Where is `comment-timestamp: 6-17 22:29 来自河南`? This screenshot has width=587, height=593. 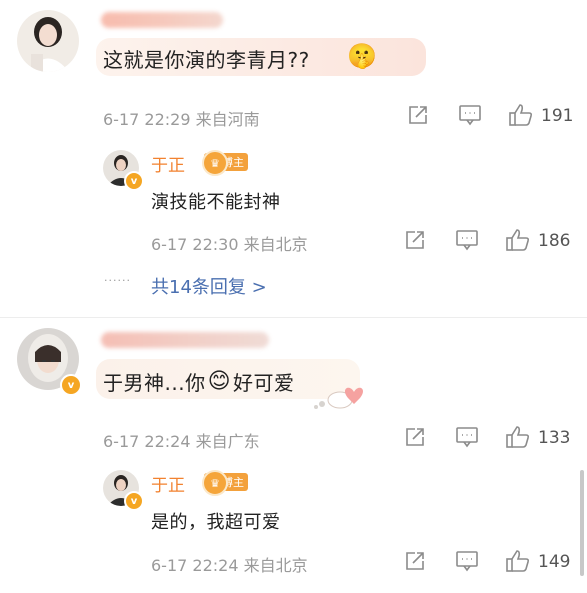
comment-timestamp: 6-17 22:29 来自河南 is located at coordinates (181, 119).